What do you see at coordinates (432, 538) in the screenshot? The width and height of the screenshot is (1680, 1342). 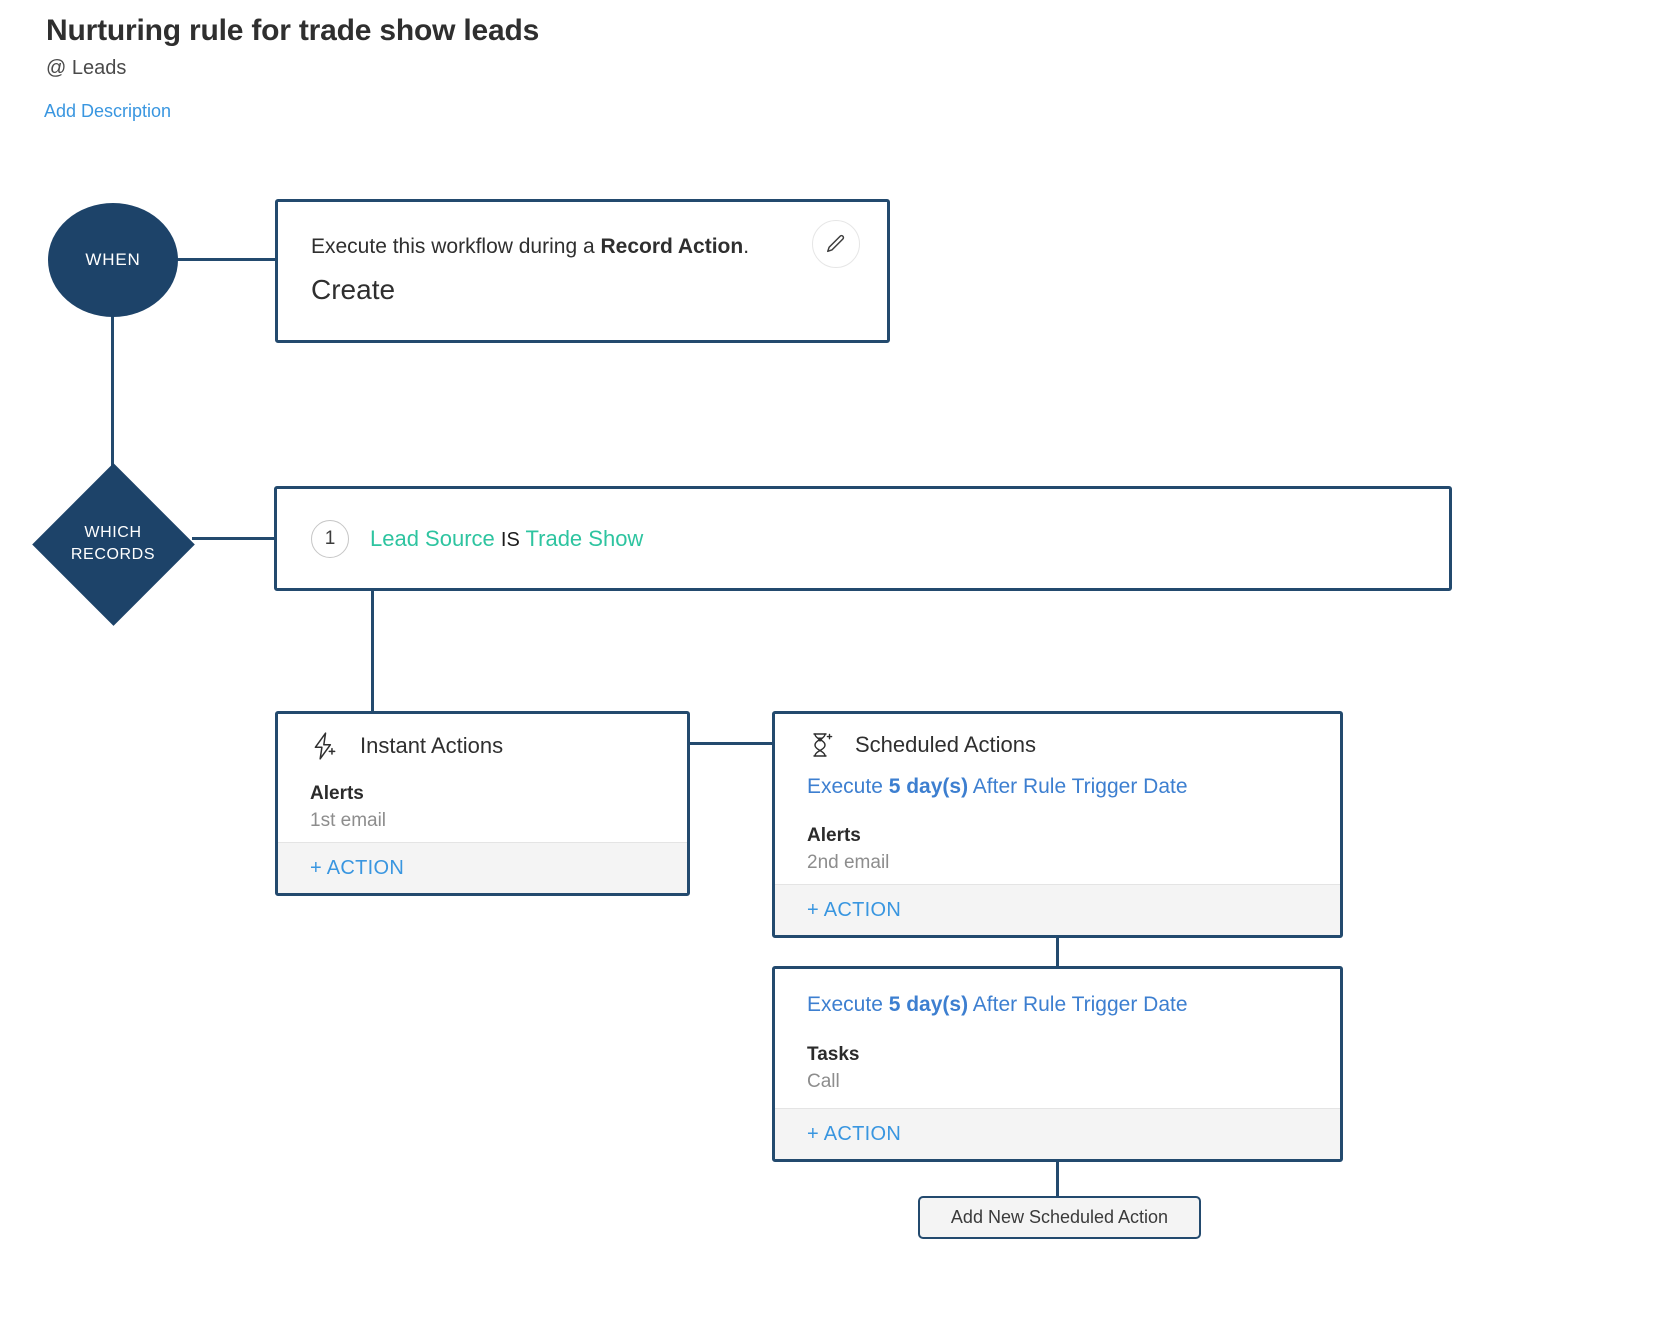 I see `condition-field: Lead Source` at bounding box center [432, 538].